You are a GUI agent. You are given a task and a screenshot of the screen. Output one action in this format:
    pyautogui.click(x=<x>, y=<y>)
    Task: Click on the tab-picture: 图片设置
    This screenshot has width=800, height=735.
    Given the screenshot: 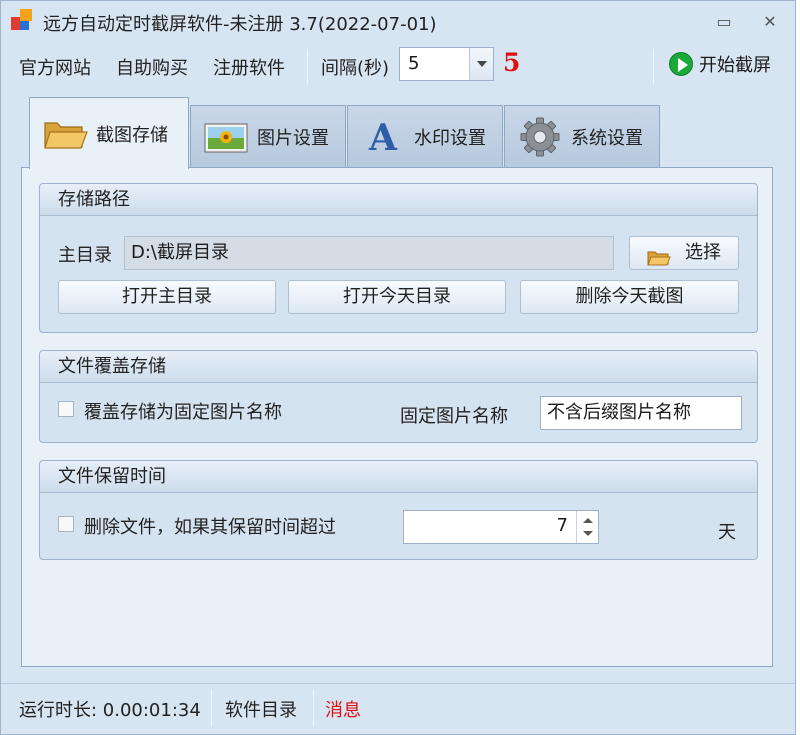 What is the action you would take?
    pyautogui.click(x=268, y=136)
    